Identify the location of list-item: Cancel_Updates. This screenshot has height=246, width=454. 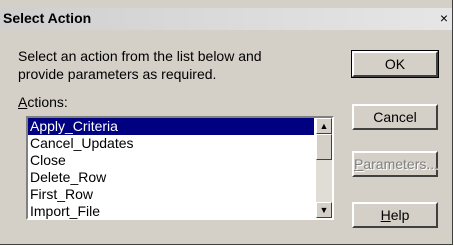
(171, 143).